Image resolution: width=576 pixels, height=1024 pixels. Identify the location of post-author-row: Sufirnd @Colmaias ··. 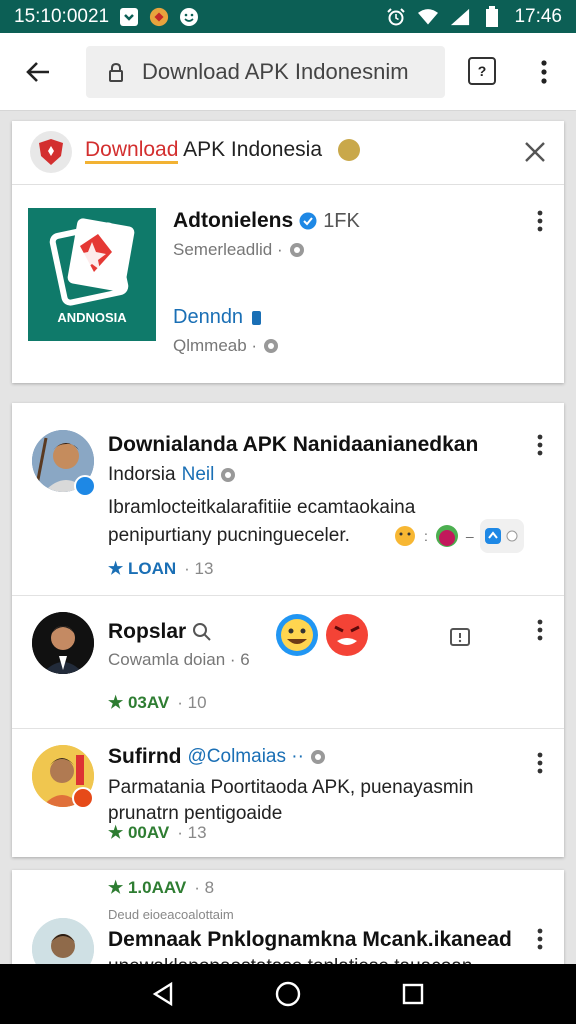
(217, 757).